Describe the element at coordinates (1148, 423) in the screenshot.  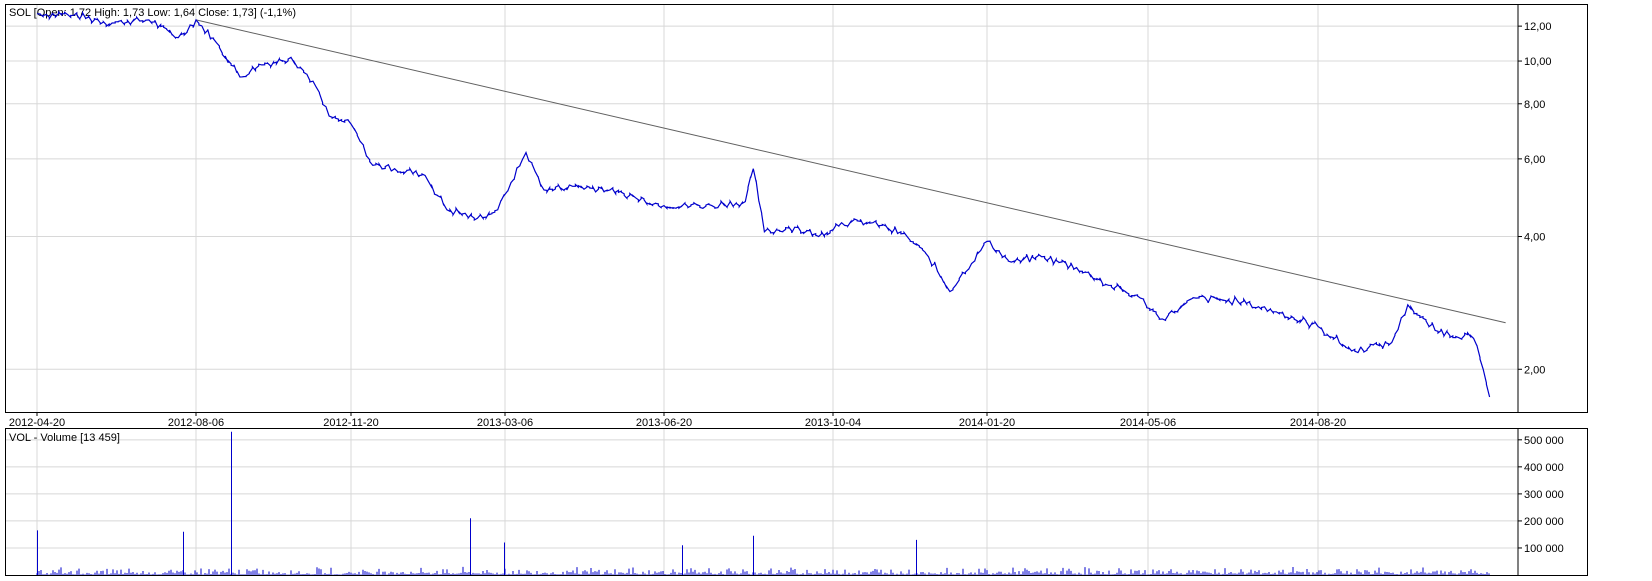
I see `date-tick-label: 2014-05-06` at that location.